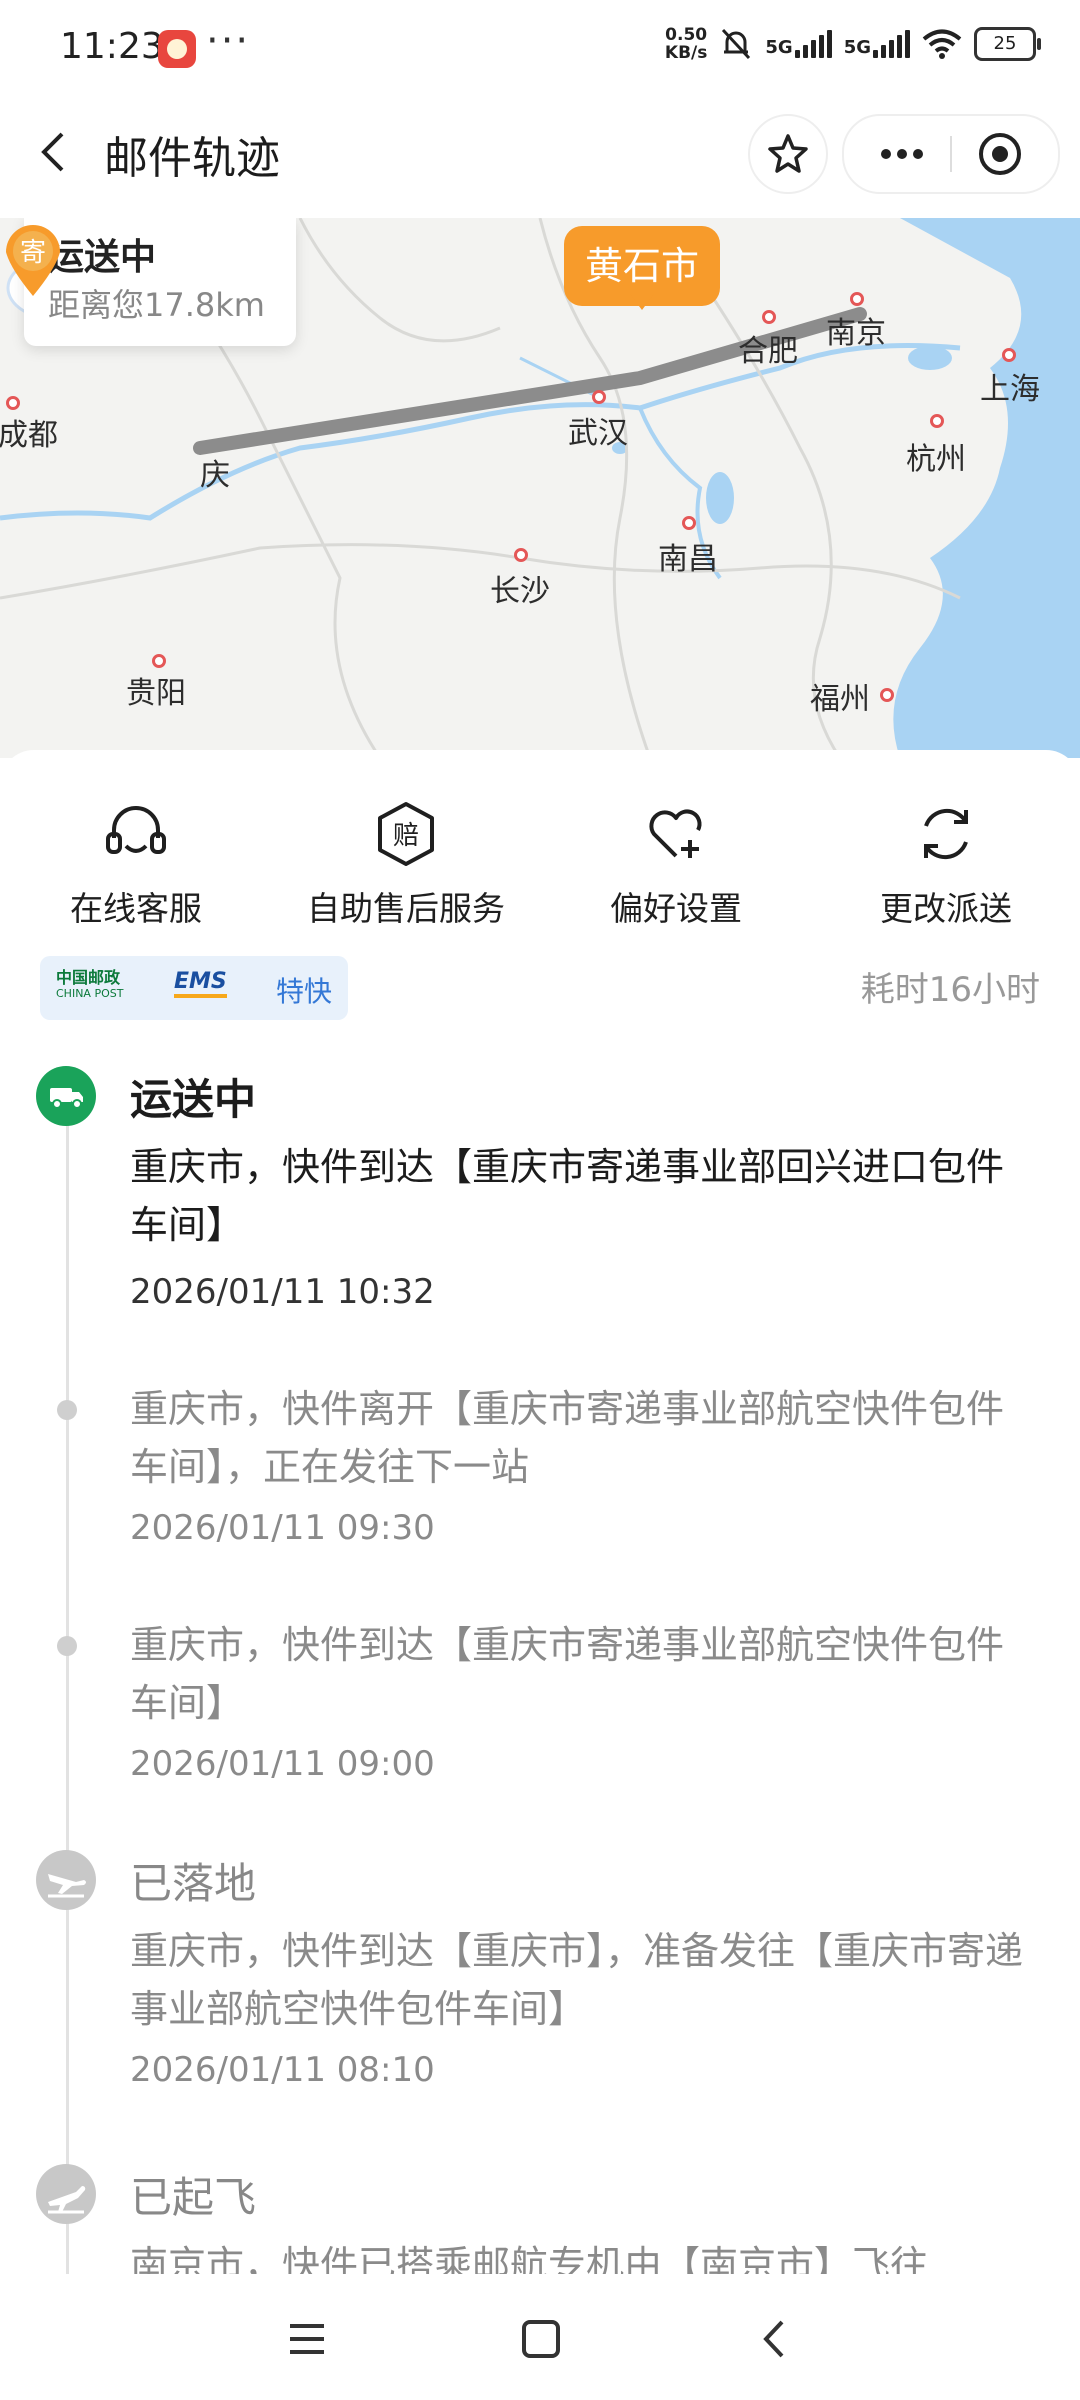 Image resolution: width=1080 pixels, height=2400 pixels. I want to click on sim1-label: 5G, so click(779, 47).